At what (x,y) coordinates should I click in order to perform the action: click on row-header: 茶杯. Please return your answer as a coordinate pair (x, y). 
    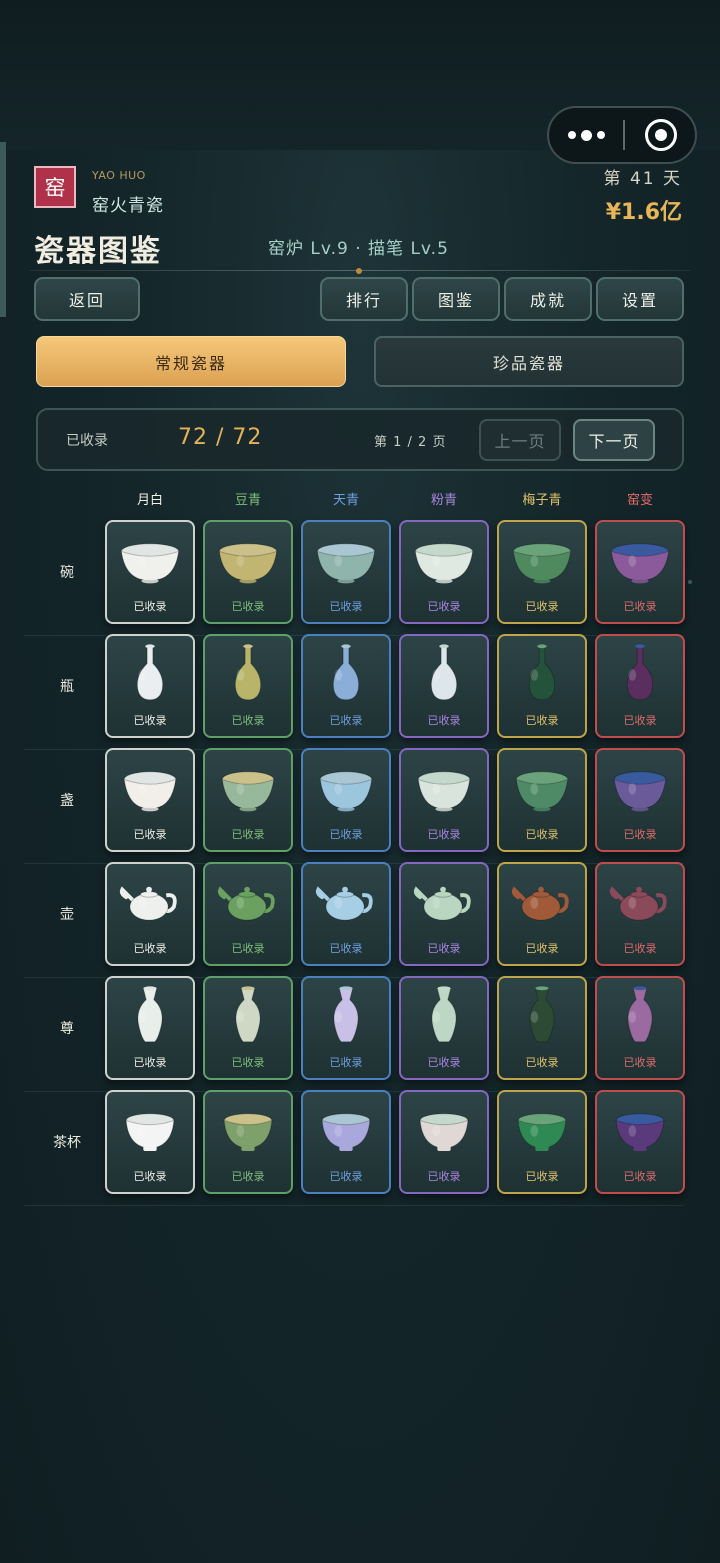
    Looking at the image, I should click on (67, 1143).